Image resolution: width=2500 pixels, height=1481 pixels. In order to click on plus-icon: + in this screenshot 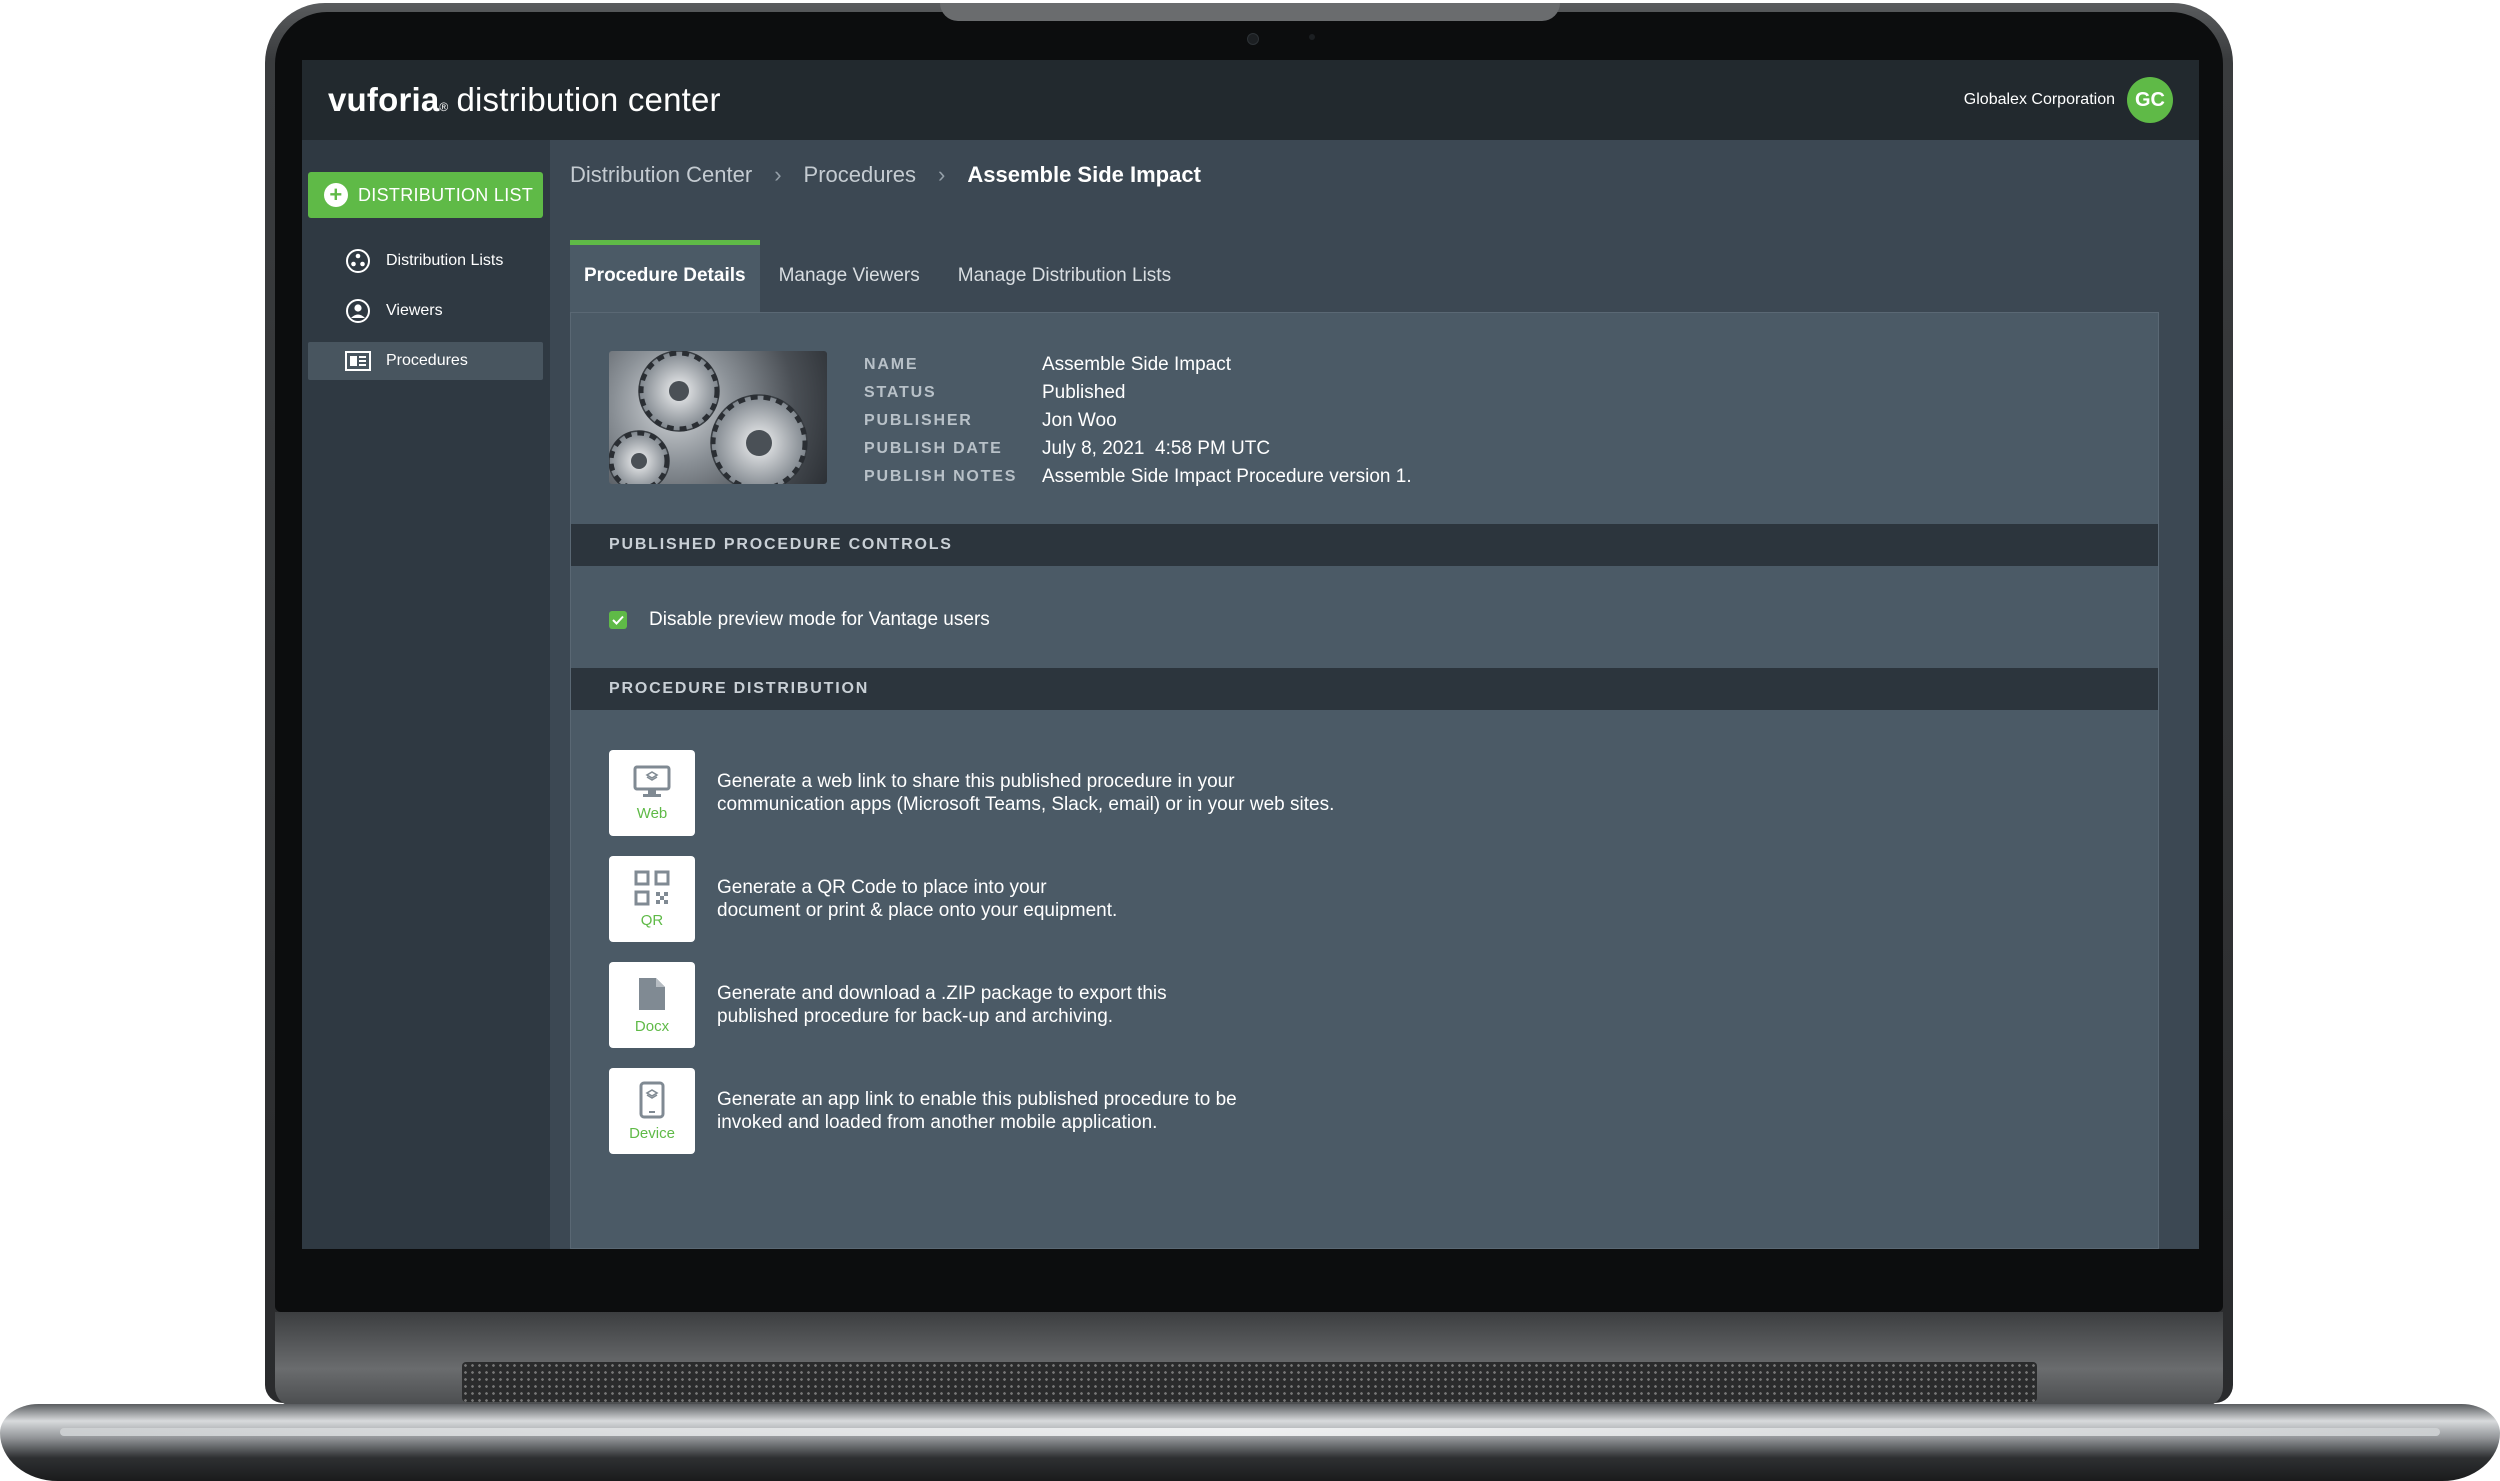, I will do `click(336, 195)`.